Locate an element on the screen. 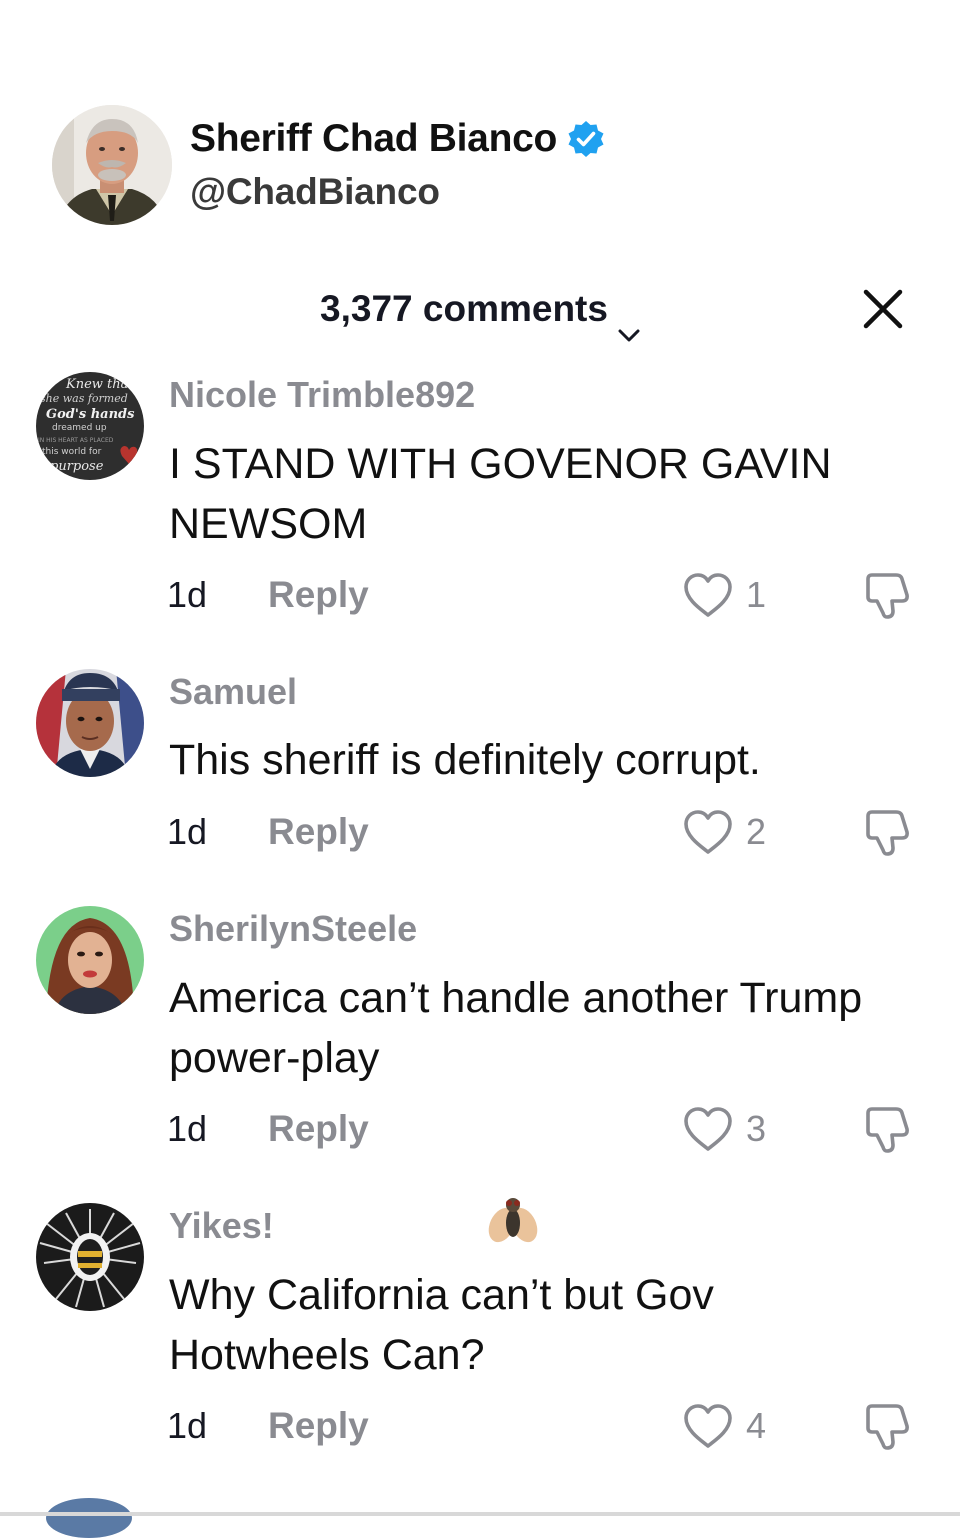 This screenshot has width=960, height=1538. comment-actions: 1d Reply 2 is located at coordinates (480, 832).